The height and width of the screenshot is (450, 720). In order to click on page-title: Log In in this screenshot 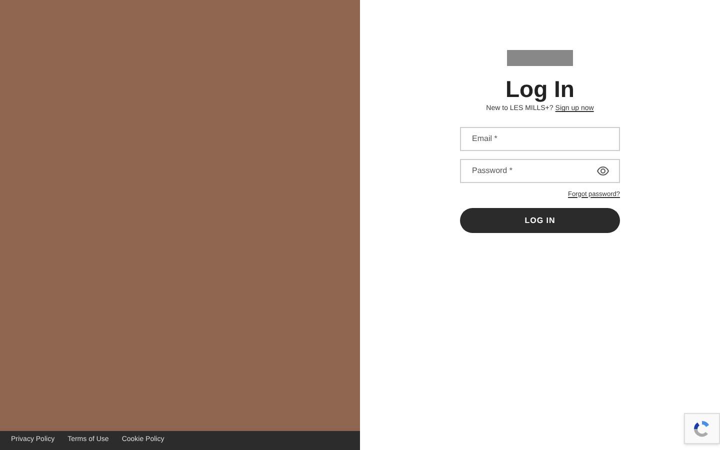, I will do `click(540, 89)`.